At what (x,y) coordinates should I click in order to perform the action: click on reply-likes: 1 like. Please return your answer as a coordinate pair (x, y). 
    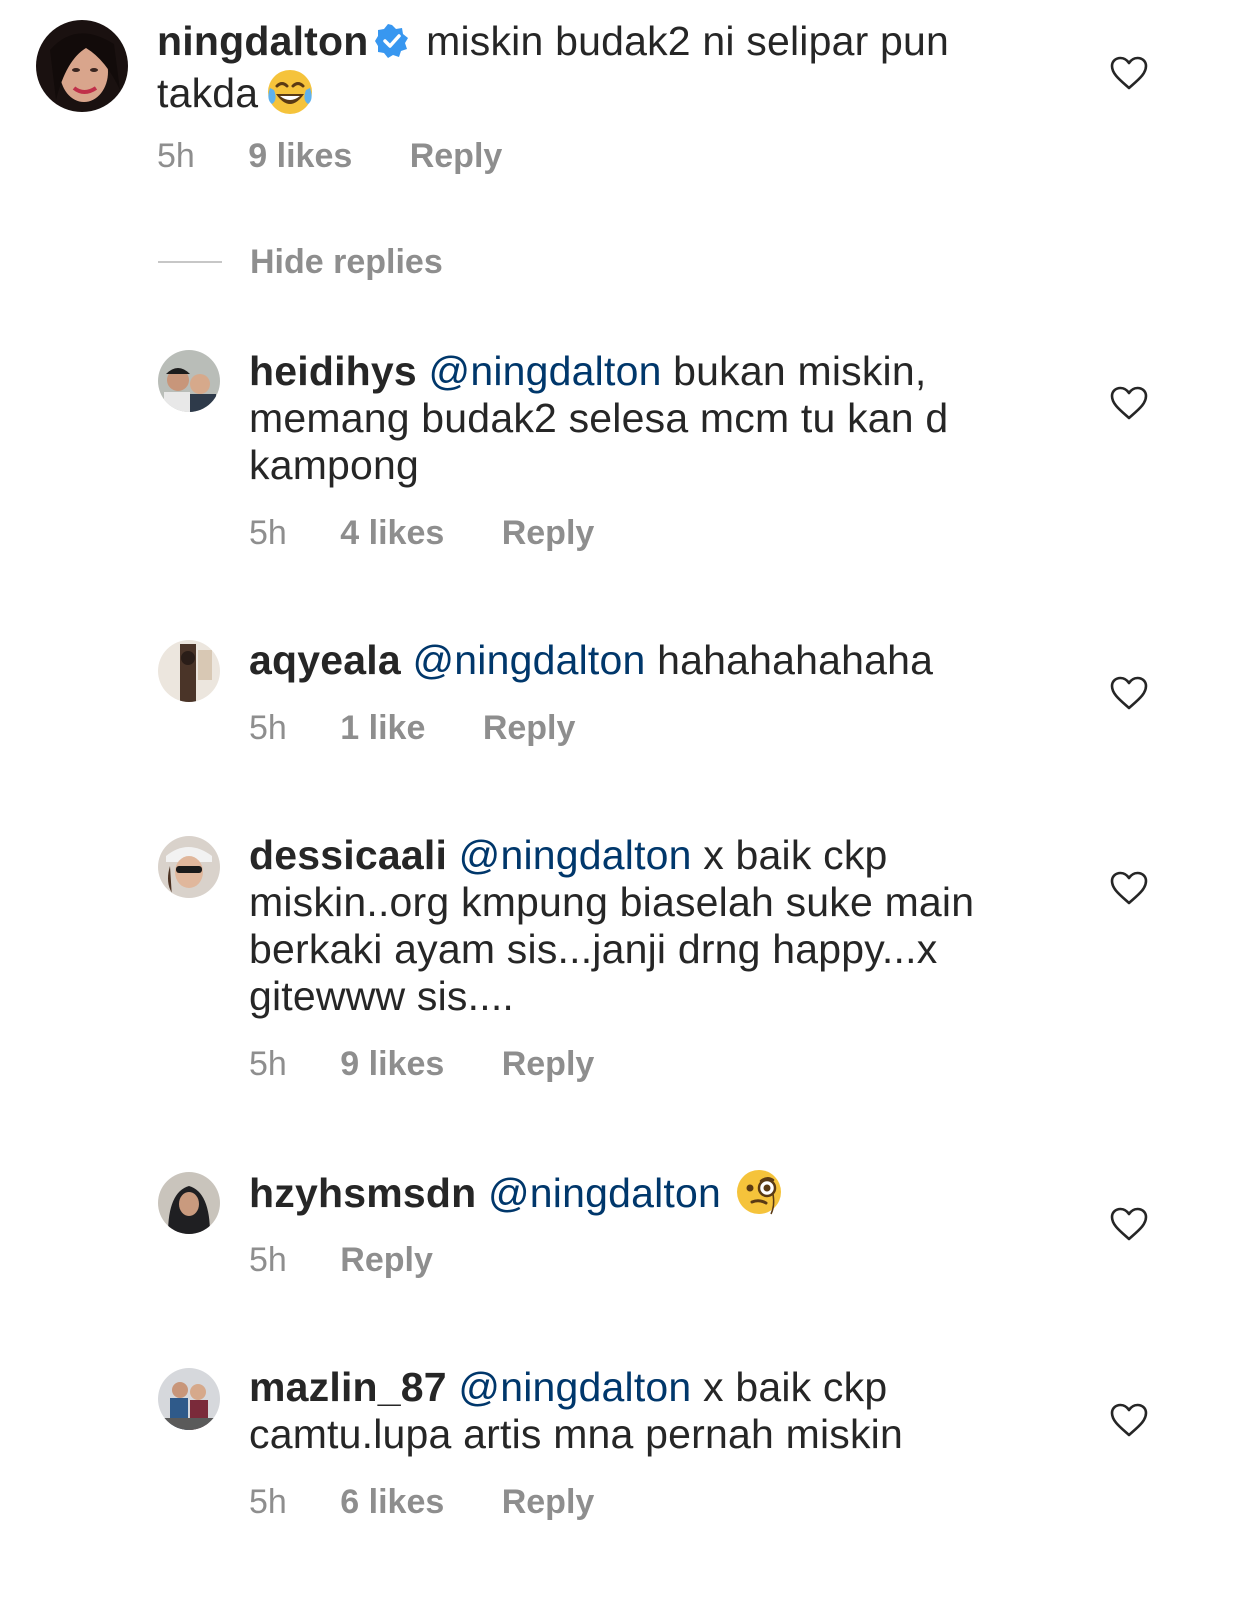
    Looking at the image, I should click on (382, 728).